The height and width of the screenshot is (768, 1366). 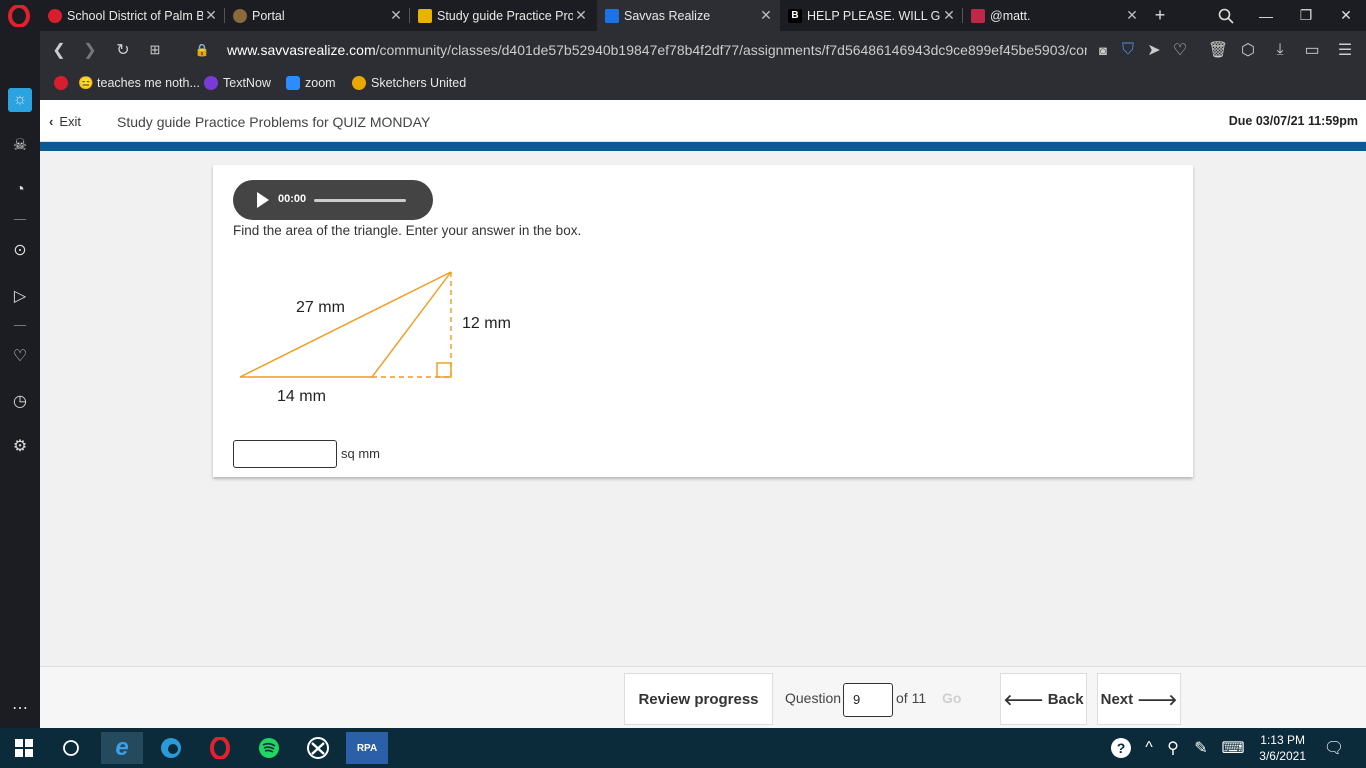 What do you see at coordinates (269, 748) in the screenshot?
I see `spotify-icon` at bounding box center [269, 748].